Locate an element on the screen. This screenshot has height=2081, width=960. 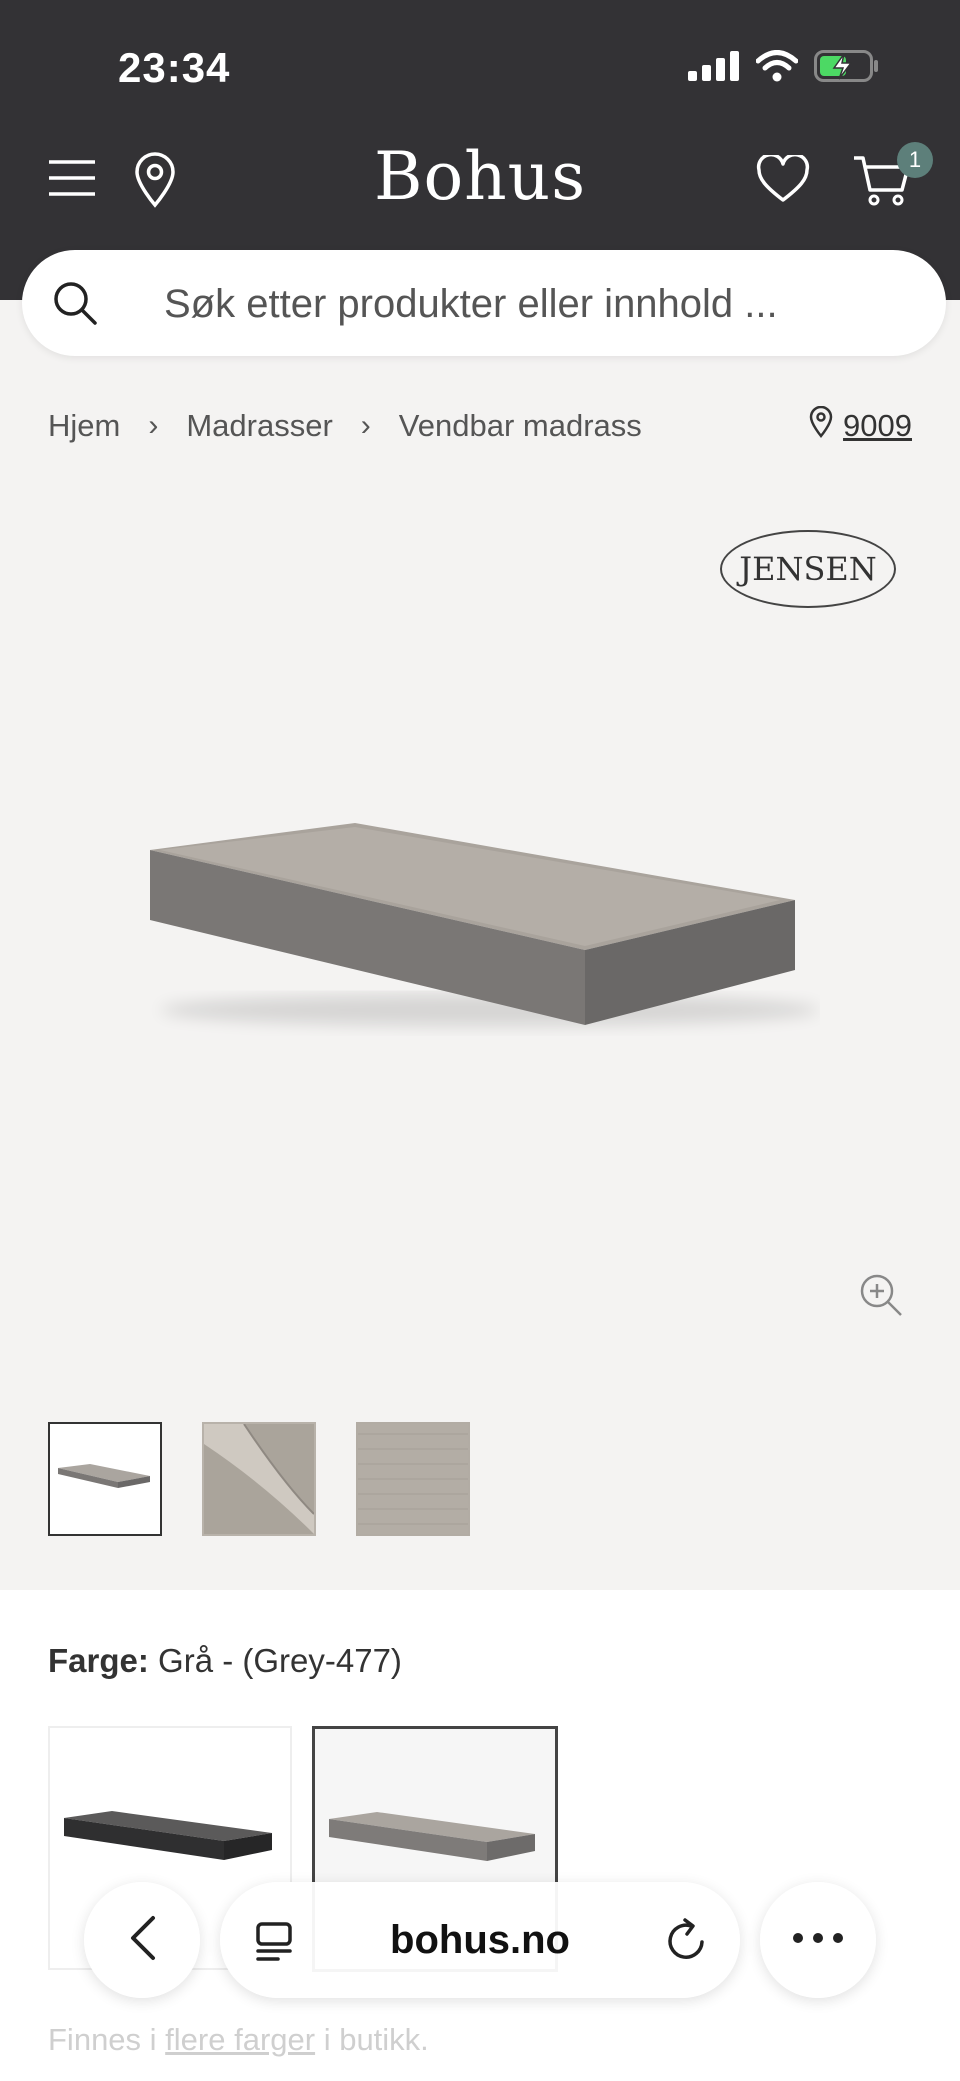
reload-icon is located at coordinates (687, 1942).